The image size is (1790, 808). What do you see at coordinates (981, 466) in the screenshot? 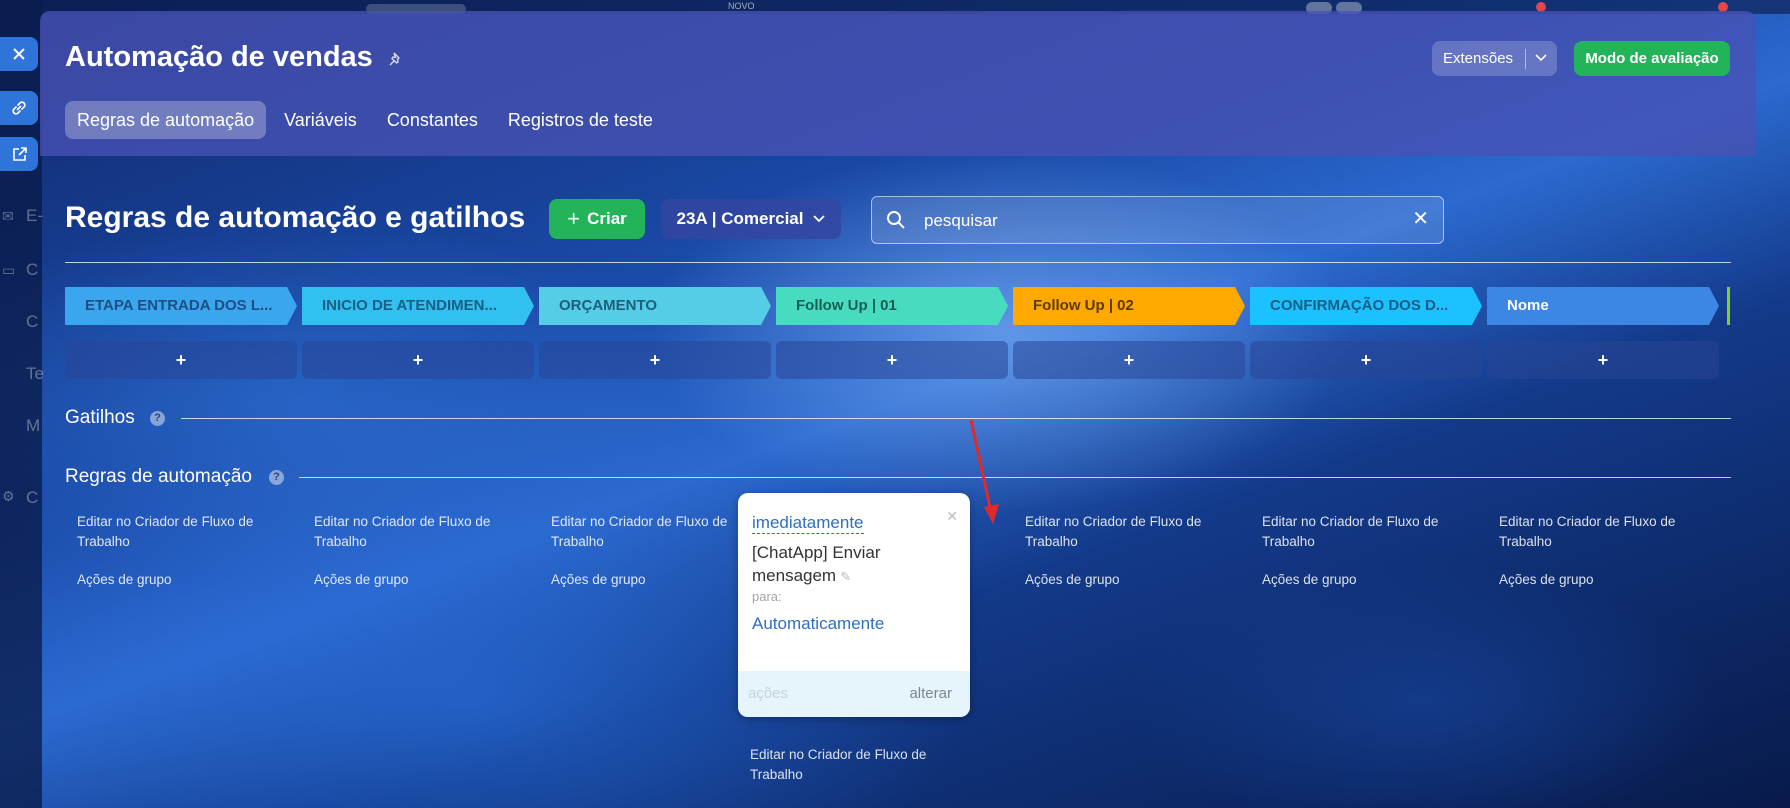
I see `annotation-arrow-line` at bounding box center [981, 466].